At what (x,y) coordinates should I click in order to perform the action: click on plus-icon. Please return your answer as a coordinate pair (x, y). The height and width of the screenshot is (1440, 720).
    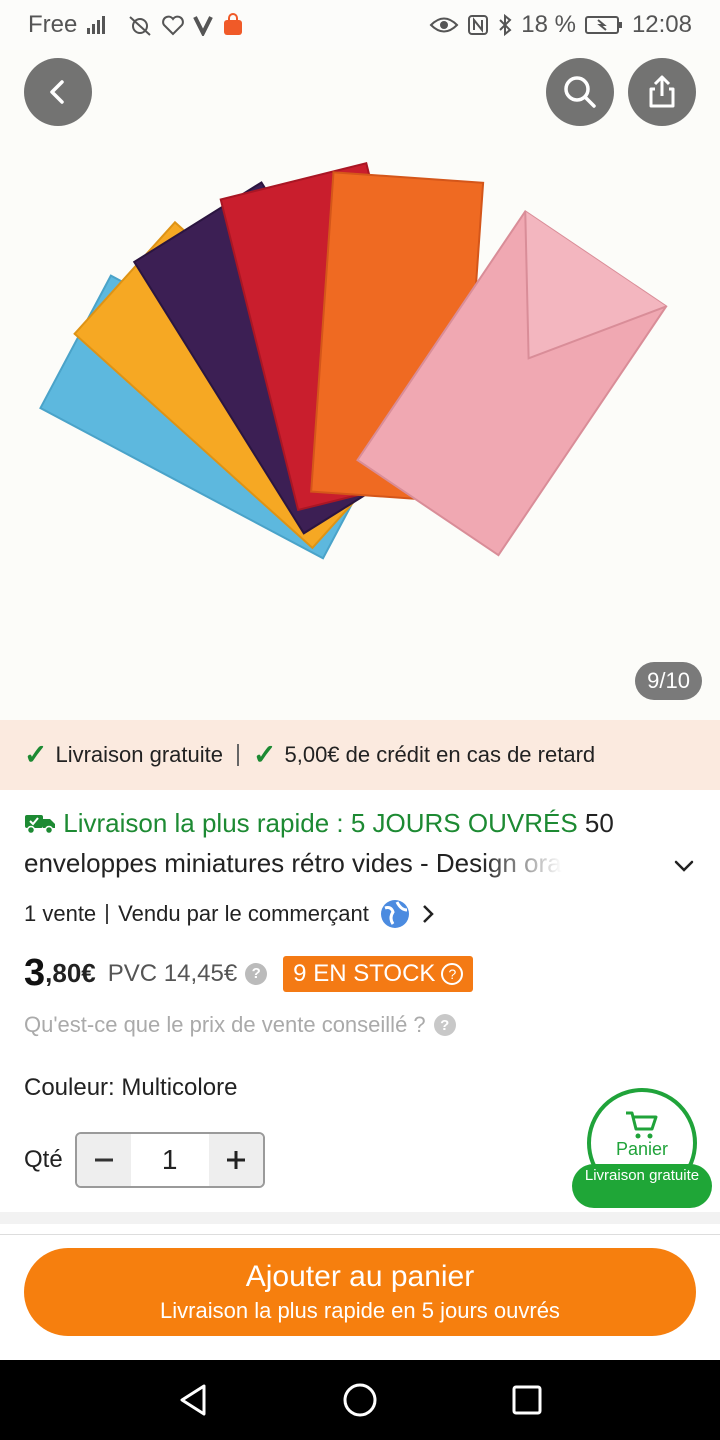
    Looking at the image, I should click on (235, 1160).